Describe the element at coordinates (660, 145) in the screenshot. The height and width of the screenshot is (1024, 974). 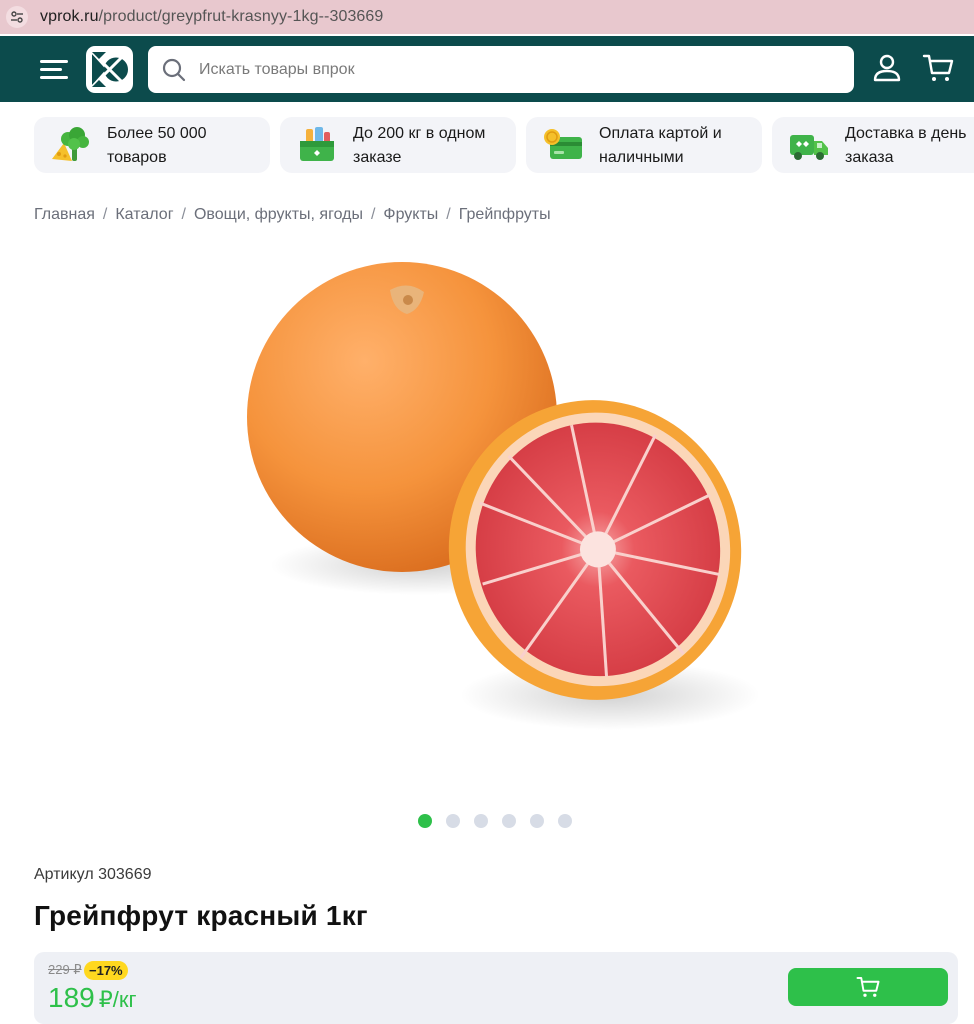
I see `advantage-text: Оплата картой и наличными` at that location.